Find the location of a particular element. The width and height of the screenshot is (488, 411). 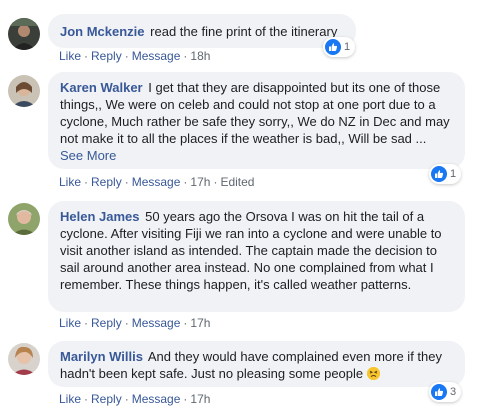

comment-author: Helen James is located at coordinates (100, 216).